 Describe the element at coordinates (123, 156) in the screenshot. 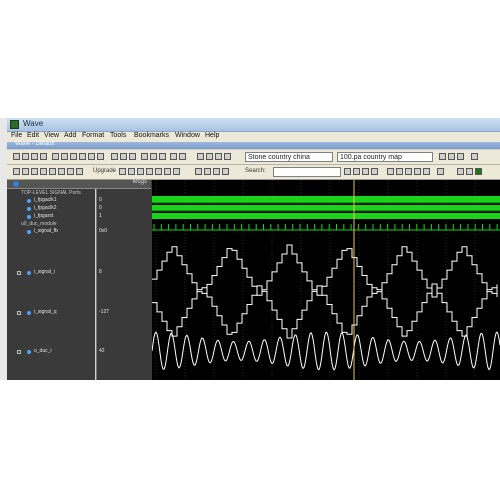

I see `break-icon` at that location.